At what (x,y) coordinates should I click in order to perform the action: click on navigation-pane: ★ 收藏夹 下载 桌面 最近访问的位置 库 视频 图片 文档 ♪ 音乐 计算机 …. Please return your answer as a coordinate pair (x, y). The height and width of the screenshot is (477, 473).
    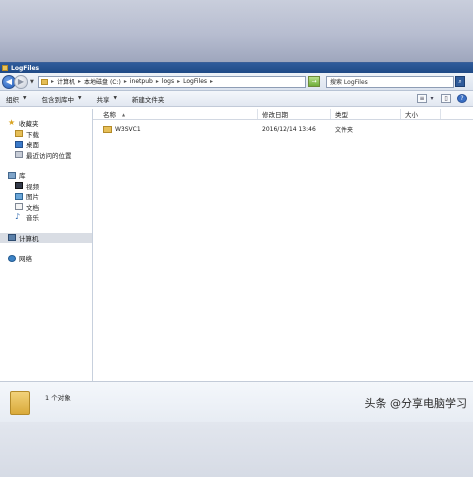
    Looking at the image, I should click on (46, 245).